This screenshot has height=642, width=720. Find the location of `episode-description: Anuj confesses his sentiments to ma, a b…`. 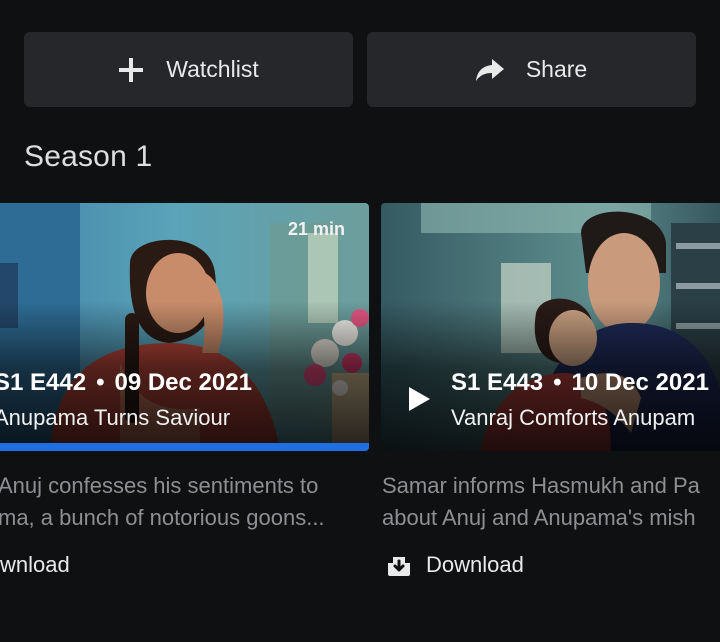

episode-description: Anuj confesses his sentiments to ma, a b… is located at coordinates (184, 502).